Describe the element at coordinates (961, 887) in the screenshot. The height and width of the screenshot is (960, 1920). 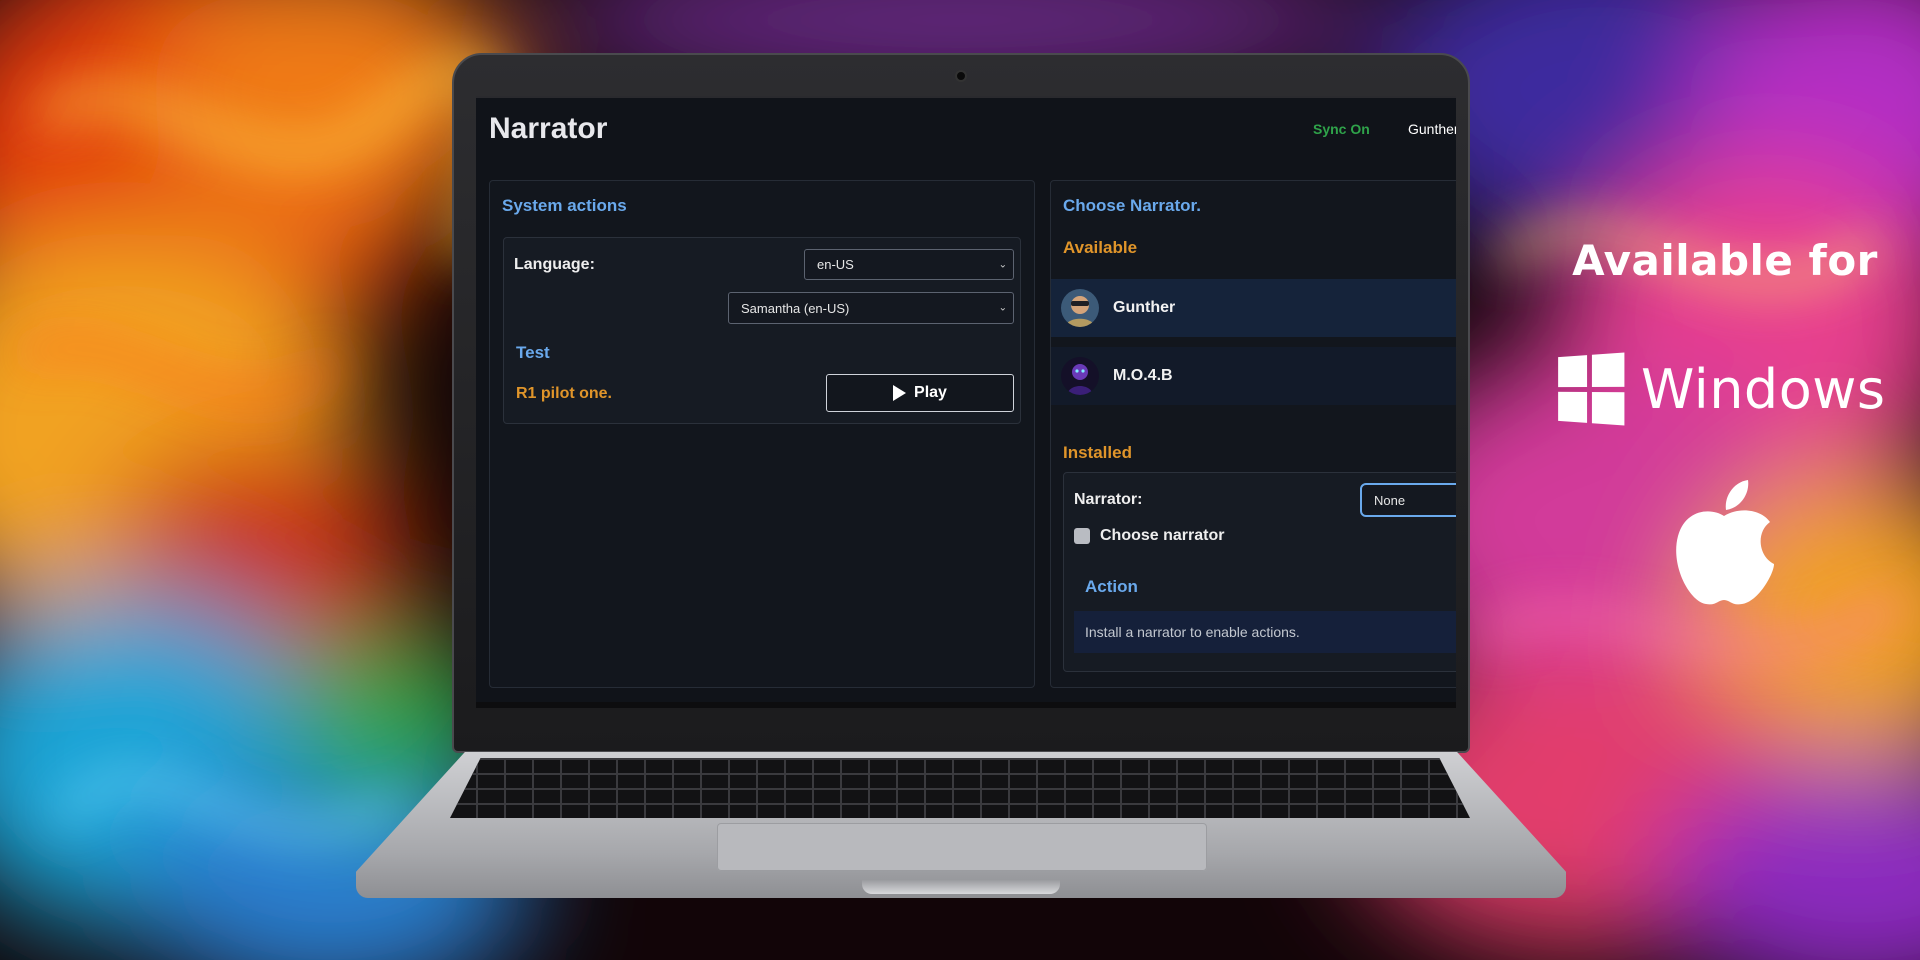
I see `laptop-notch` at that location.